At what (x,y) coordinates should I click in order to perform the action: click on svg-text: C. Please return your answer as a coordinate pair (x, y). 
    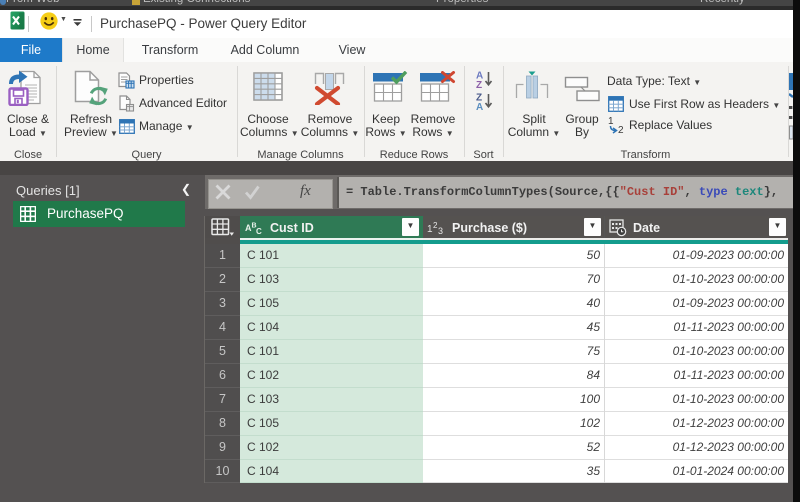
    Looking at the image, I should click on (259, 231).